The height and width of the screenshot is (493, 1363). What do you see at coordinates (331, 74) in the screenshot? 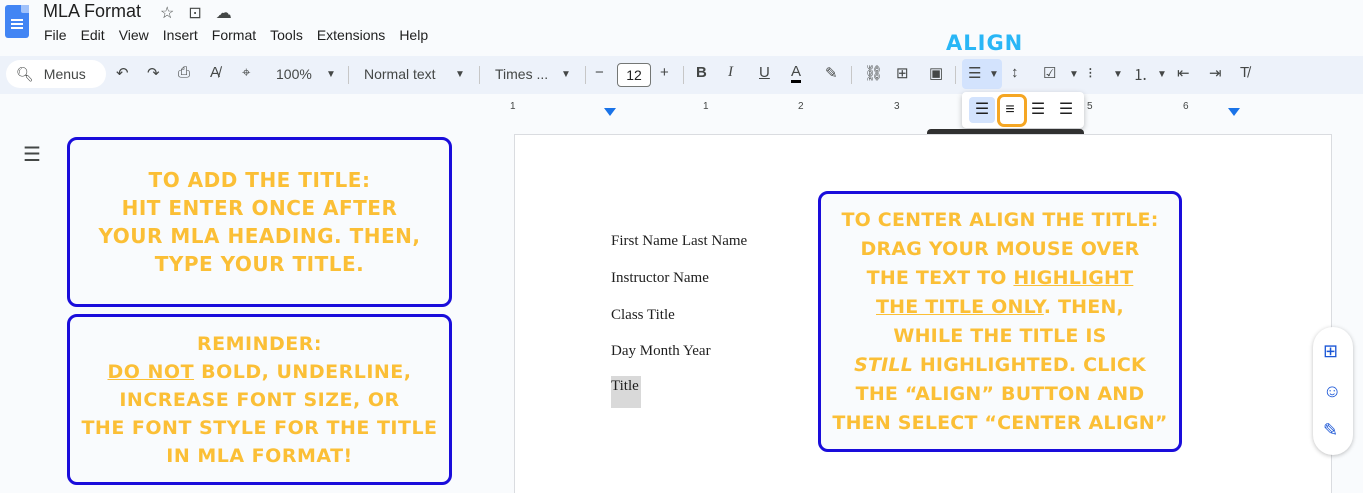
I see `zoom-chevron-icon: ▼` at bounding box center [331, 74].